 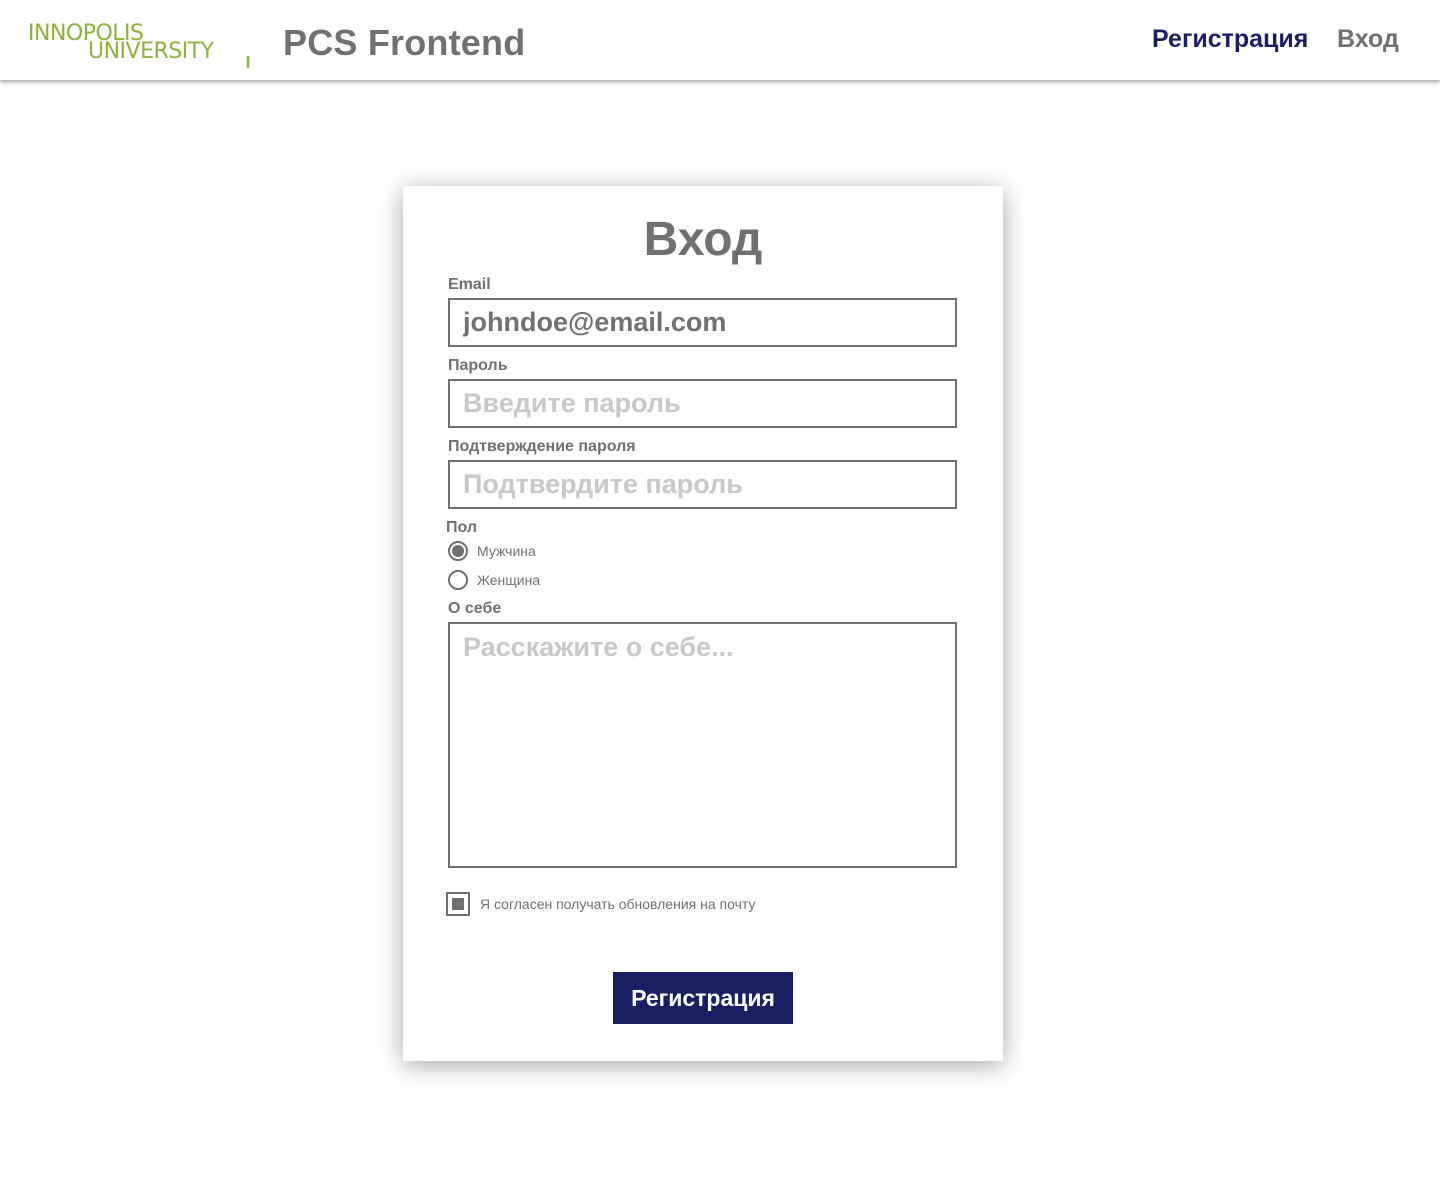 I want to click on gender-label: Пол, so click(x=462, y=527).